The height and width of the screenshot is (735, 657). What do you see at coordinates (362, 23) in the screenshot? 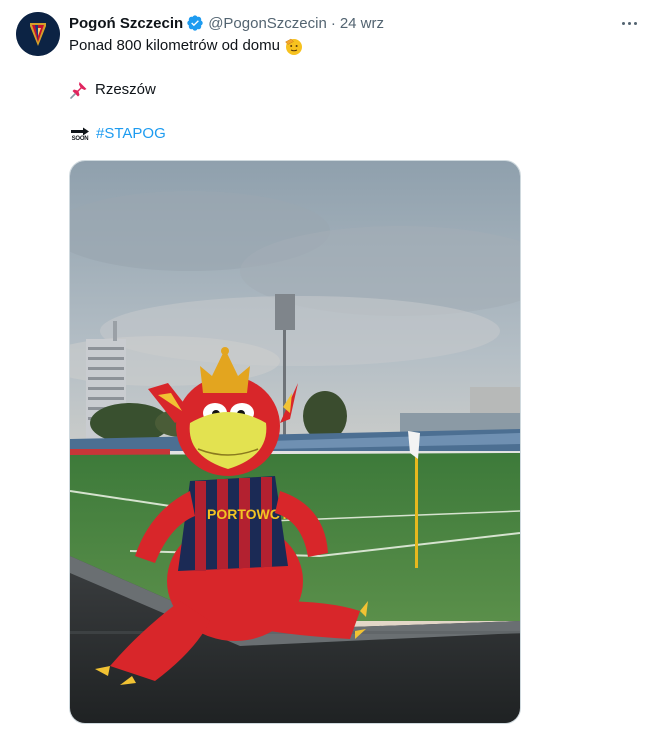
I see `tweet-date: 24 wrz` at bounding box center [362, 23].